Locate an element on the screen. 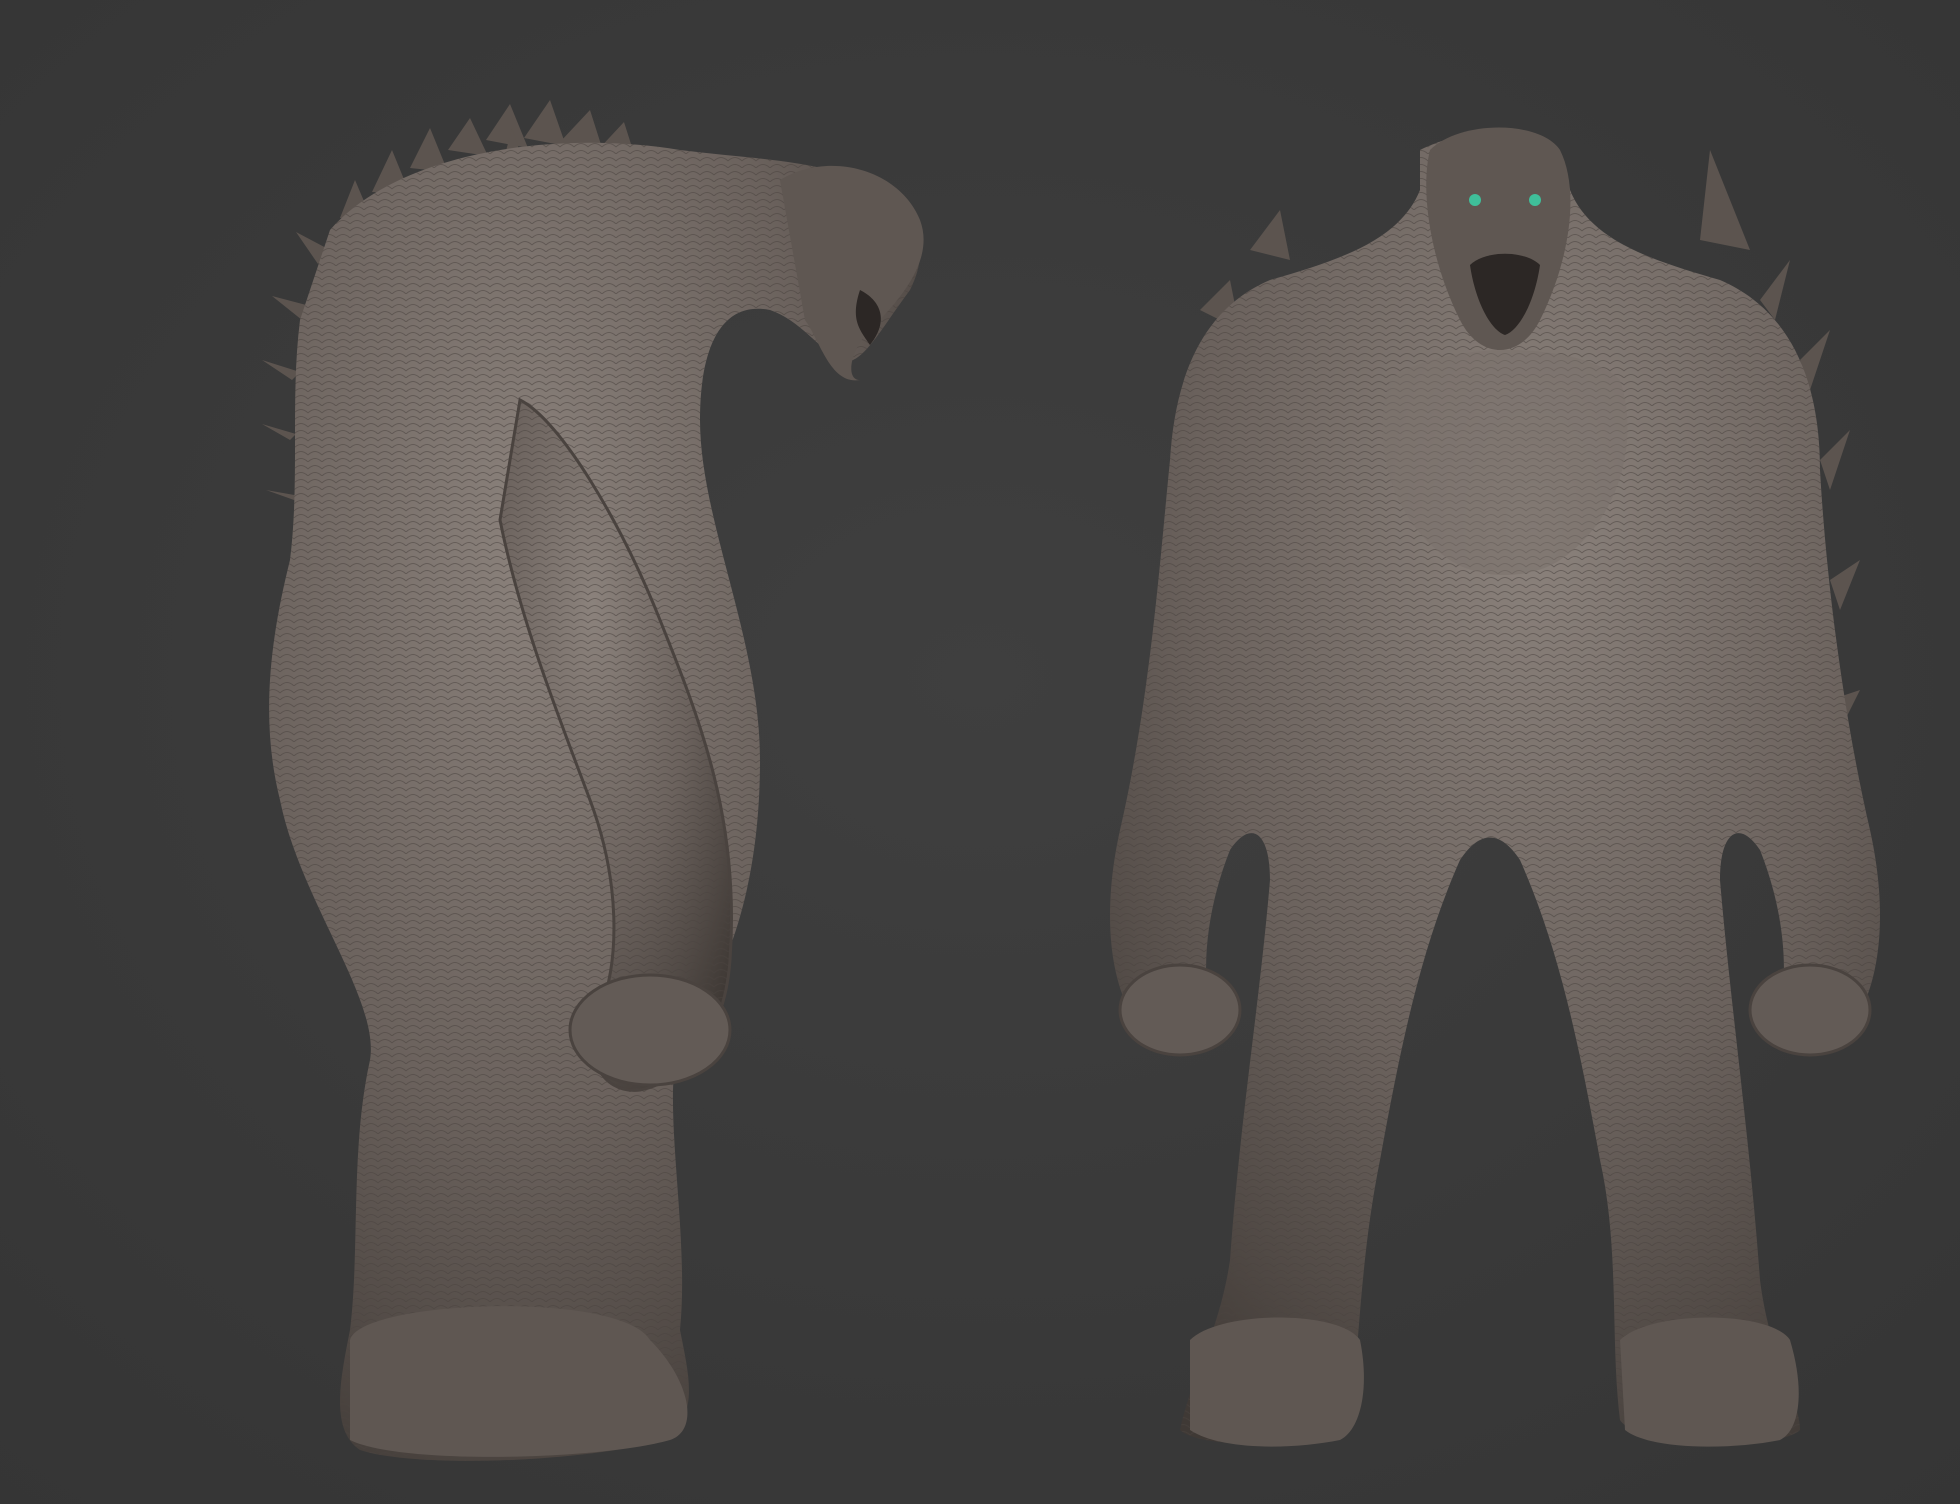  front-left-foot is located at coordinates (1277, 1382).